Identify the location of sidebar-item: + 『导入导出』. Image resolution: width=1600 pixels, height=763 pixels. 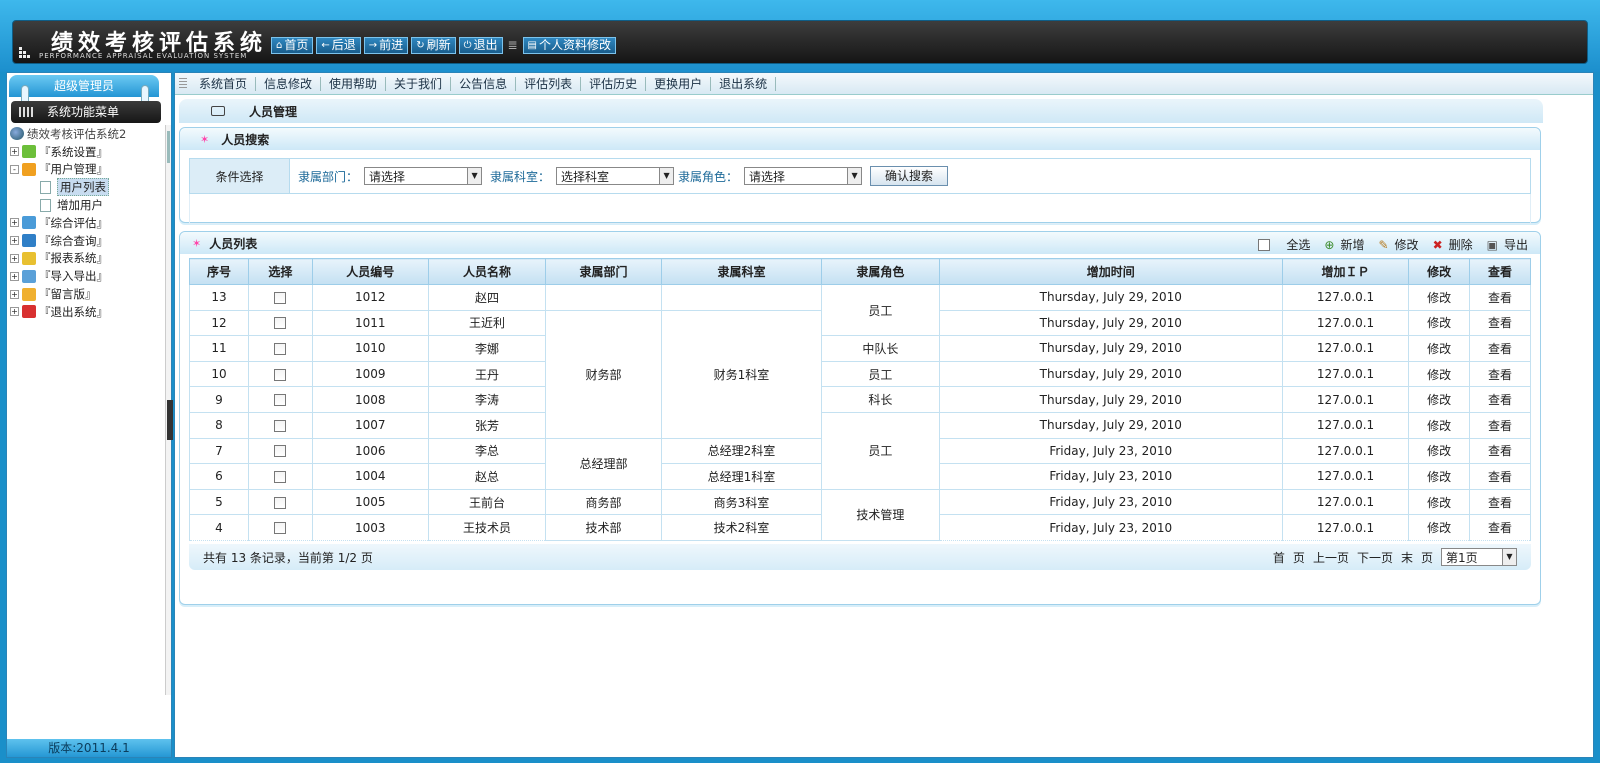
(86, 276).